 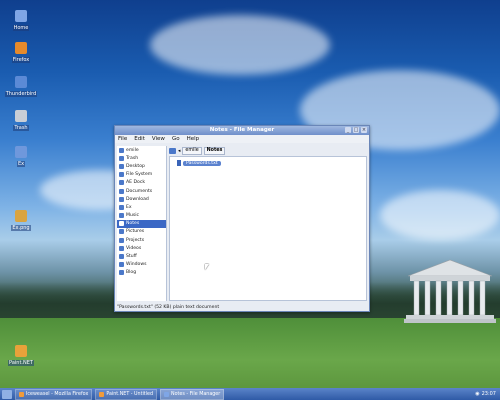 I want to click on menu-go: Go, so click(x=176, y=139).